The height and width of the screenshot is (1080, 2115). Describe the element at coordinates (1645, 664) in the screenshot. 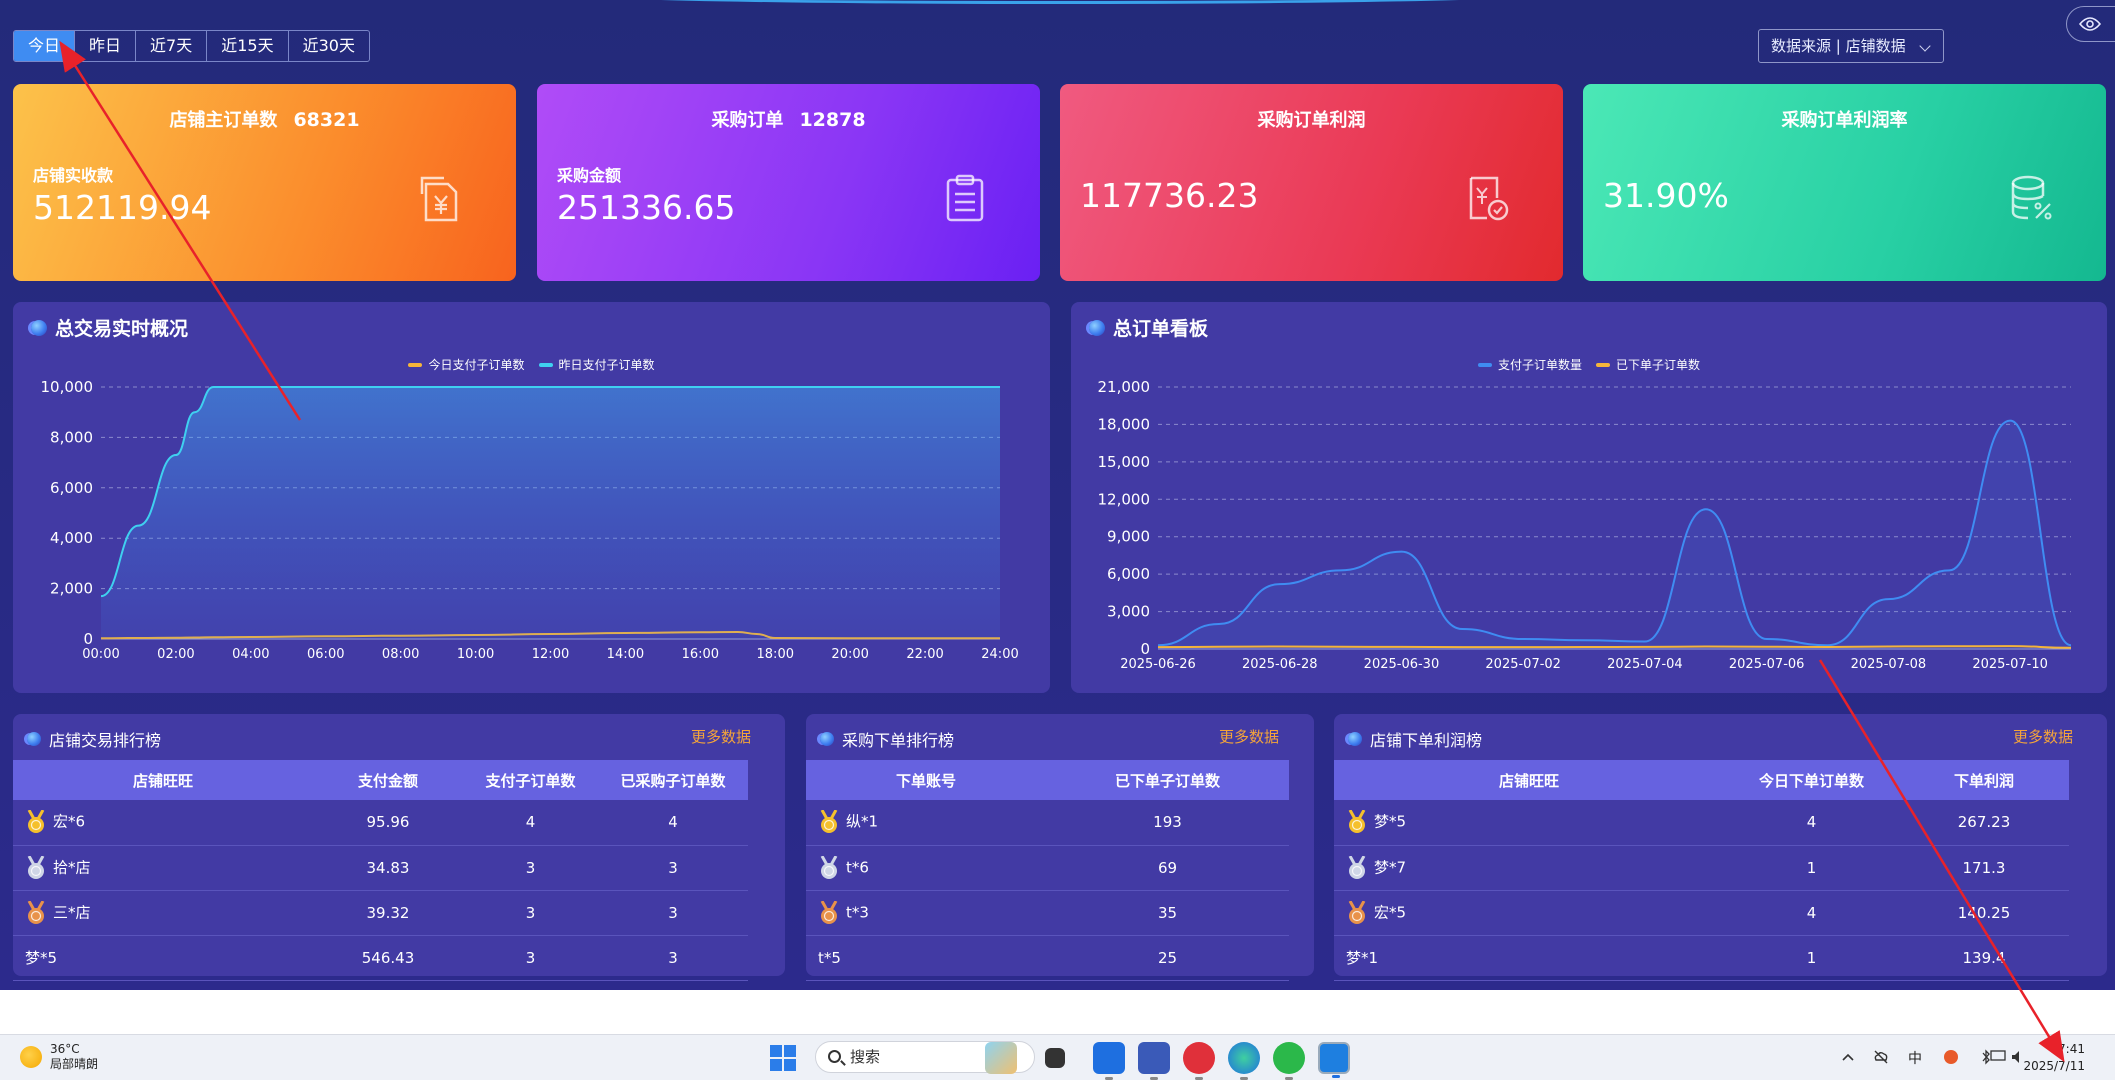

I see `x-tick-label: 2025-07-04` at that location.